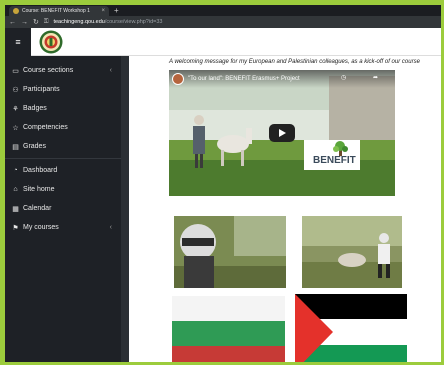 This screenshot has width=444, height=365. I want to click on url-host: teachingeng.qou.edu, so click(79, 22).